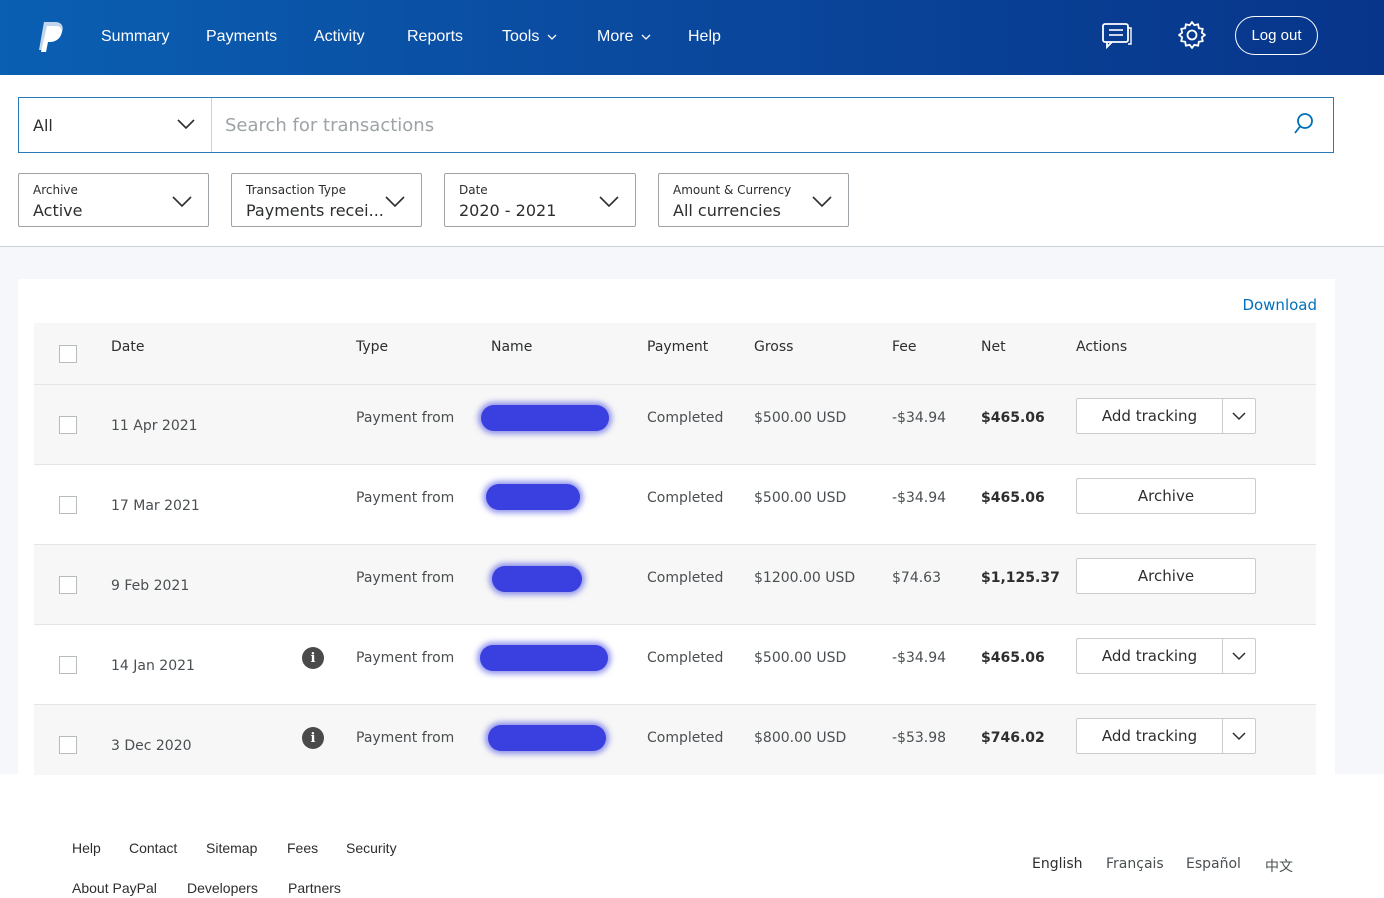 The width and height of the screenshot is (1384, 898). What do you see at coordinates (68, 354) in the screenshot?
I see `select-all-checkbox` at bounding box center [68, 354].